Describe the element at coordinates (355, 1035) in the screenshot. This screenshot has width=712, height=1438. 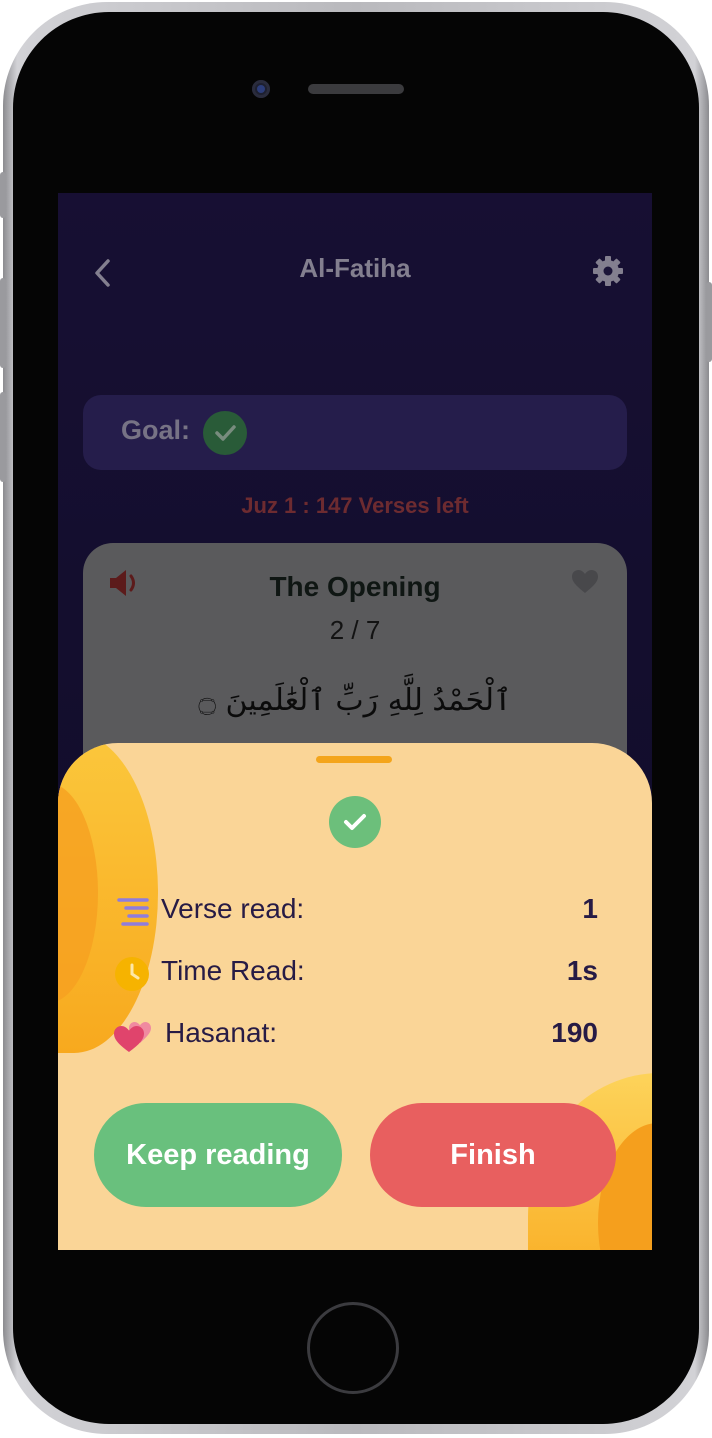
I see `stat-row-hasanat: Hasanat: 190` at that location.